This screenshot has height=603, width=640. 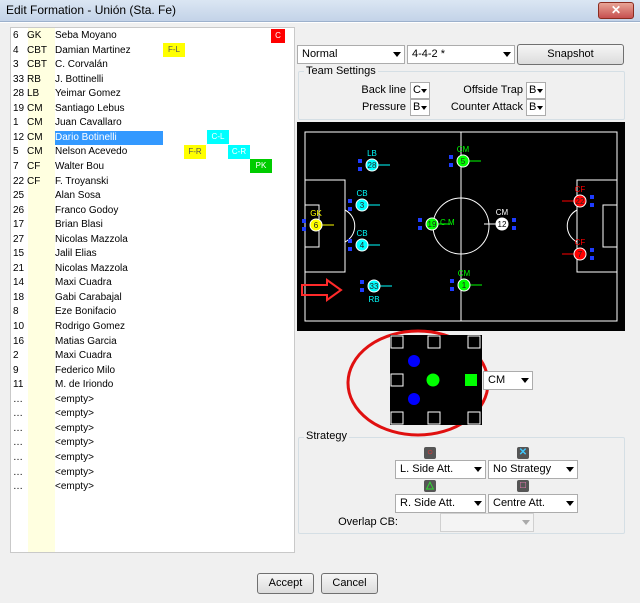 I want to click on player-number: 2, so click(x=16, y=356).